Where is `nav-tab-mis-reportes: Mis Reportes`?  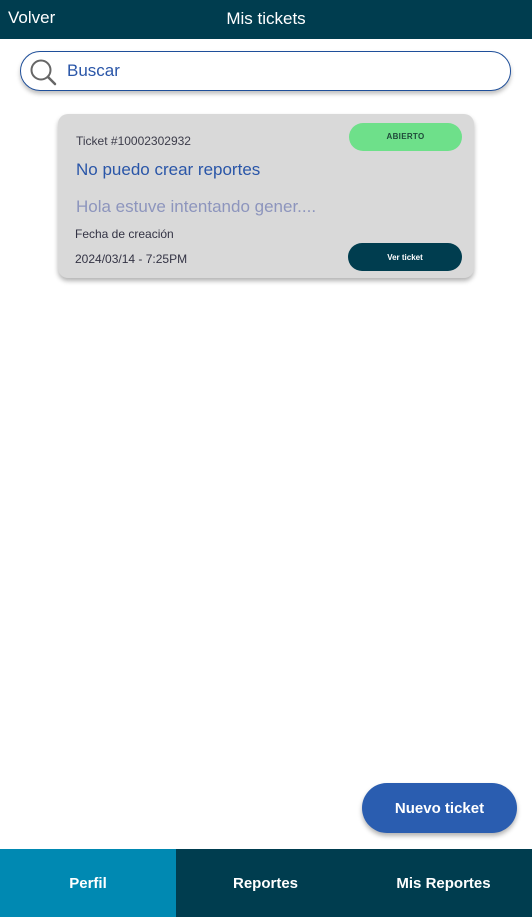
nav-tab-mis-reportes: Mis Reportes is located at coordinates (443, 883).